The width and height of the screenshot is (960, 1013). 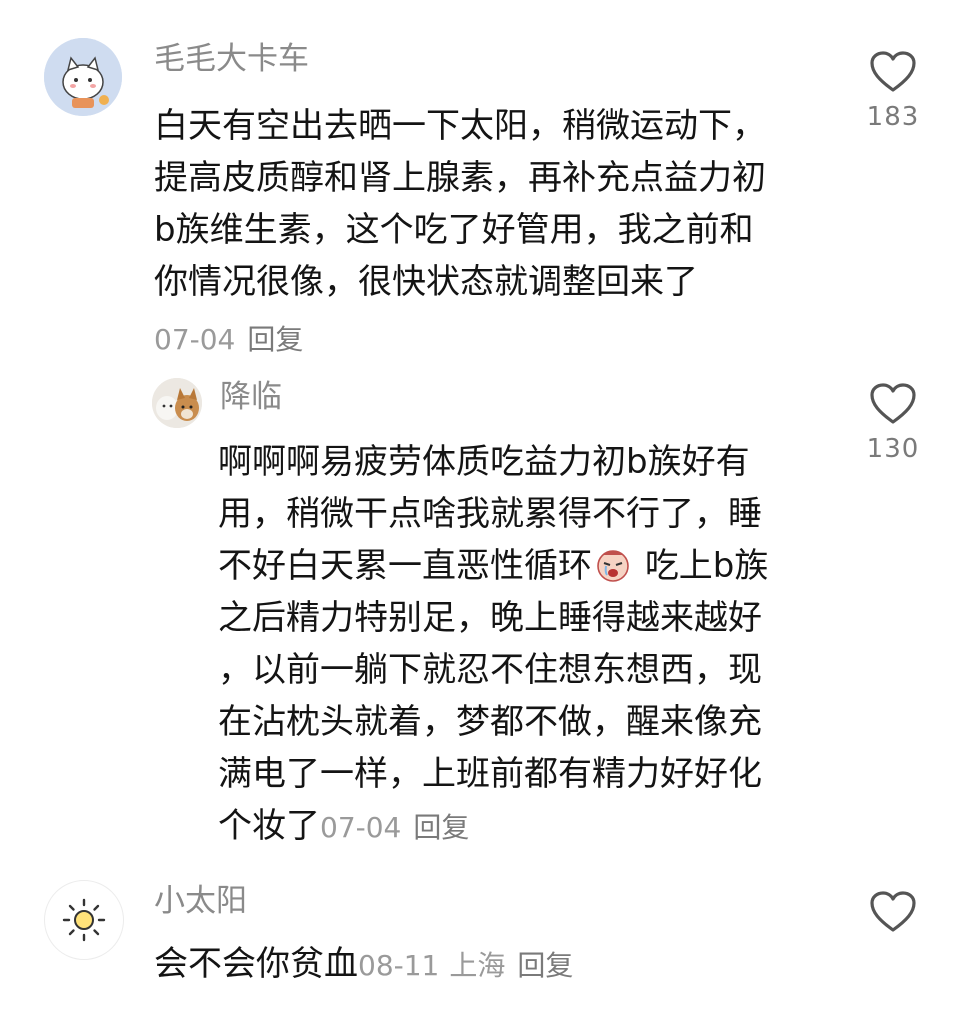 I want to click on like-button: 130, so click(x=893, y=423).